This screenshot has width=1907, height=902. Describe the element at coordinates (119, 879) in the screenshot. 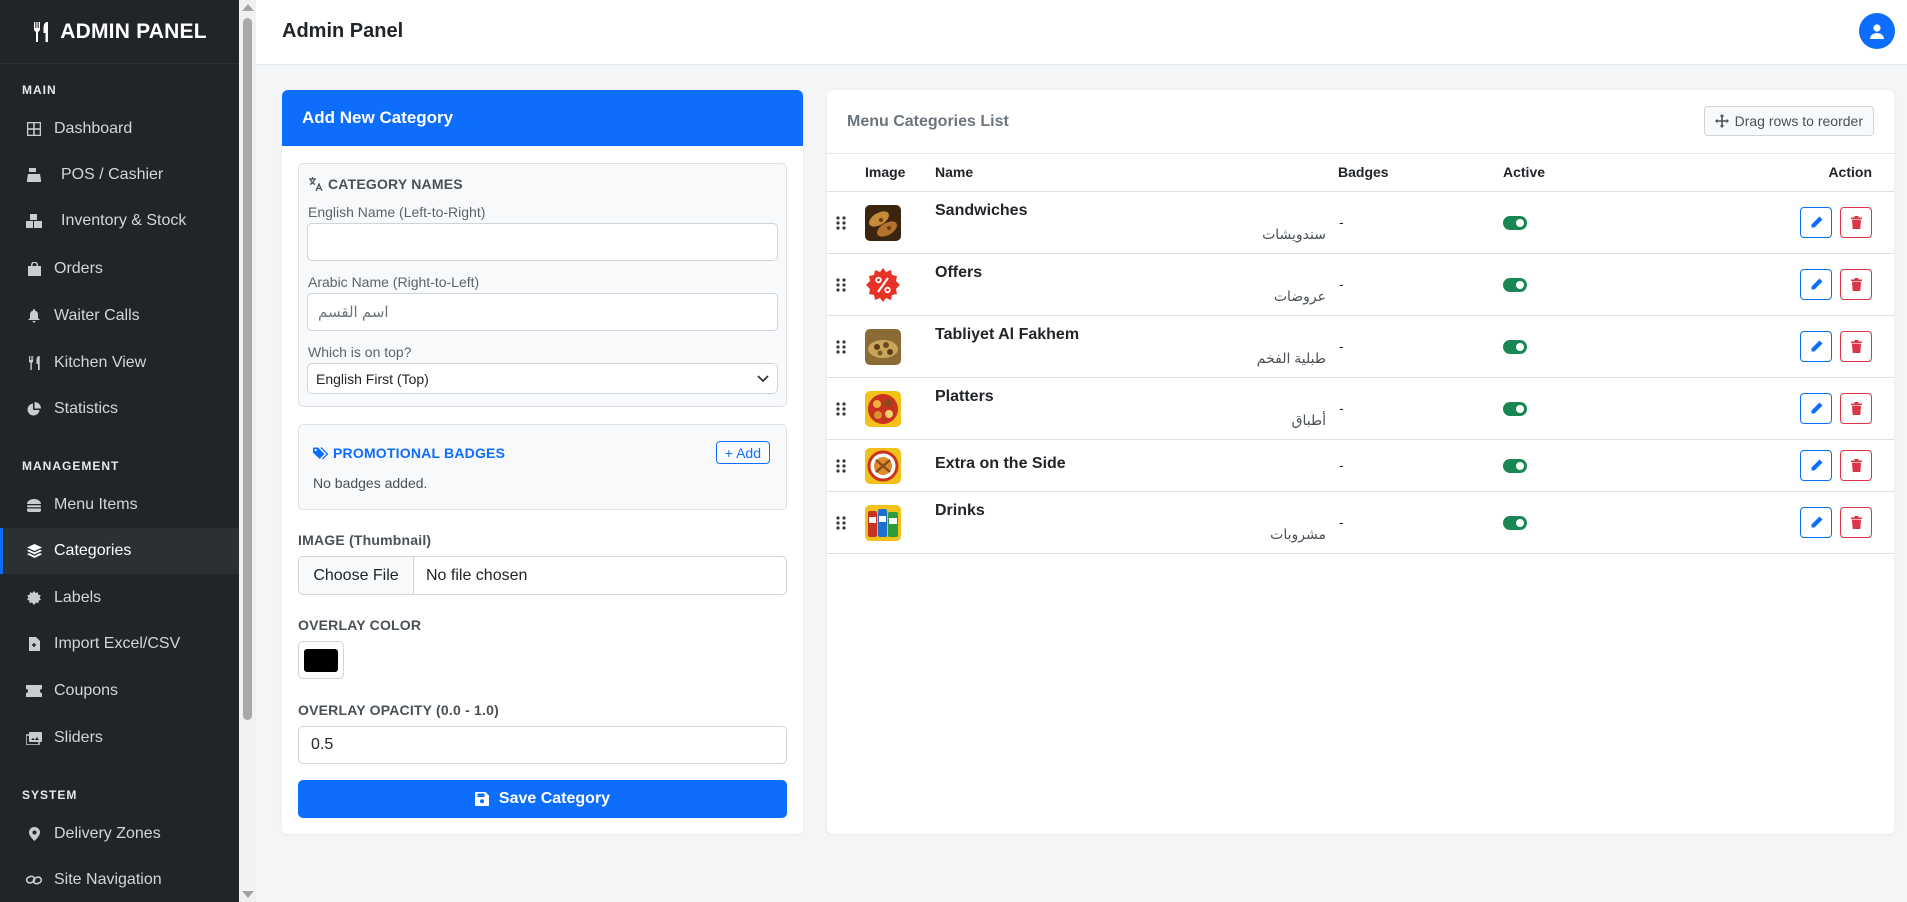

I see `sidebar-item-site-navigation: Site Navigation` at that location.